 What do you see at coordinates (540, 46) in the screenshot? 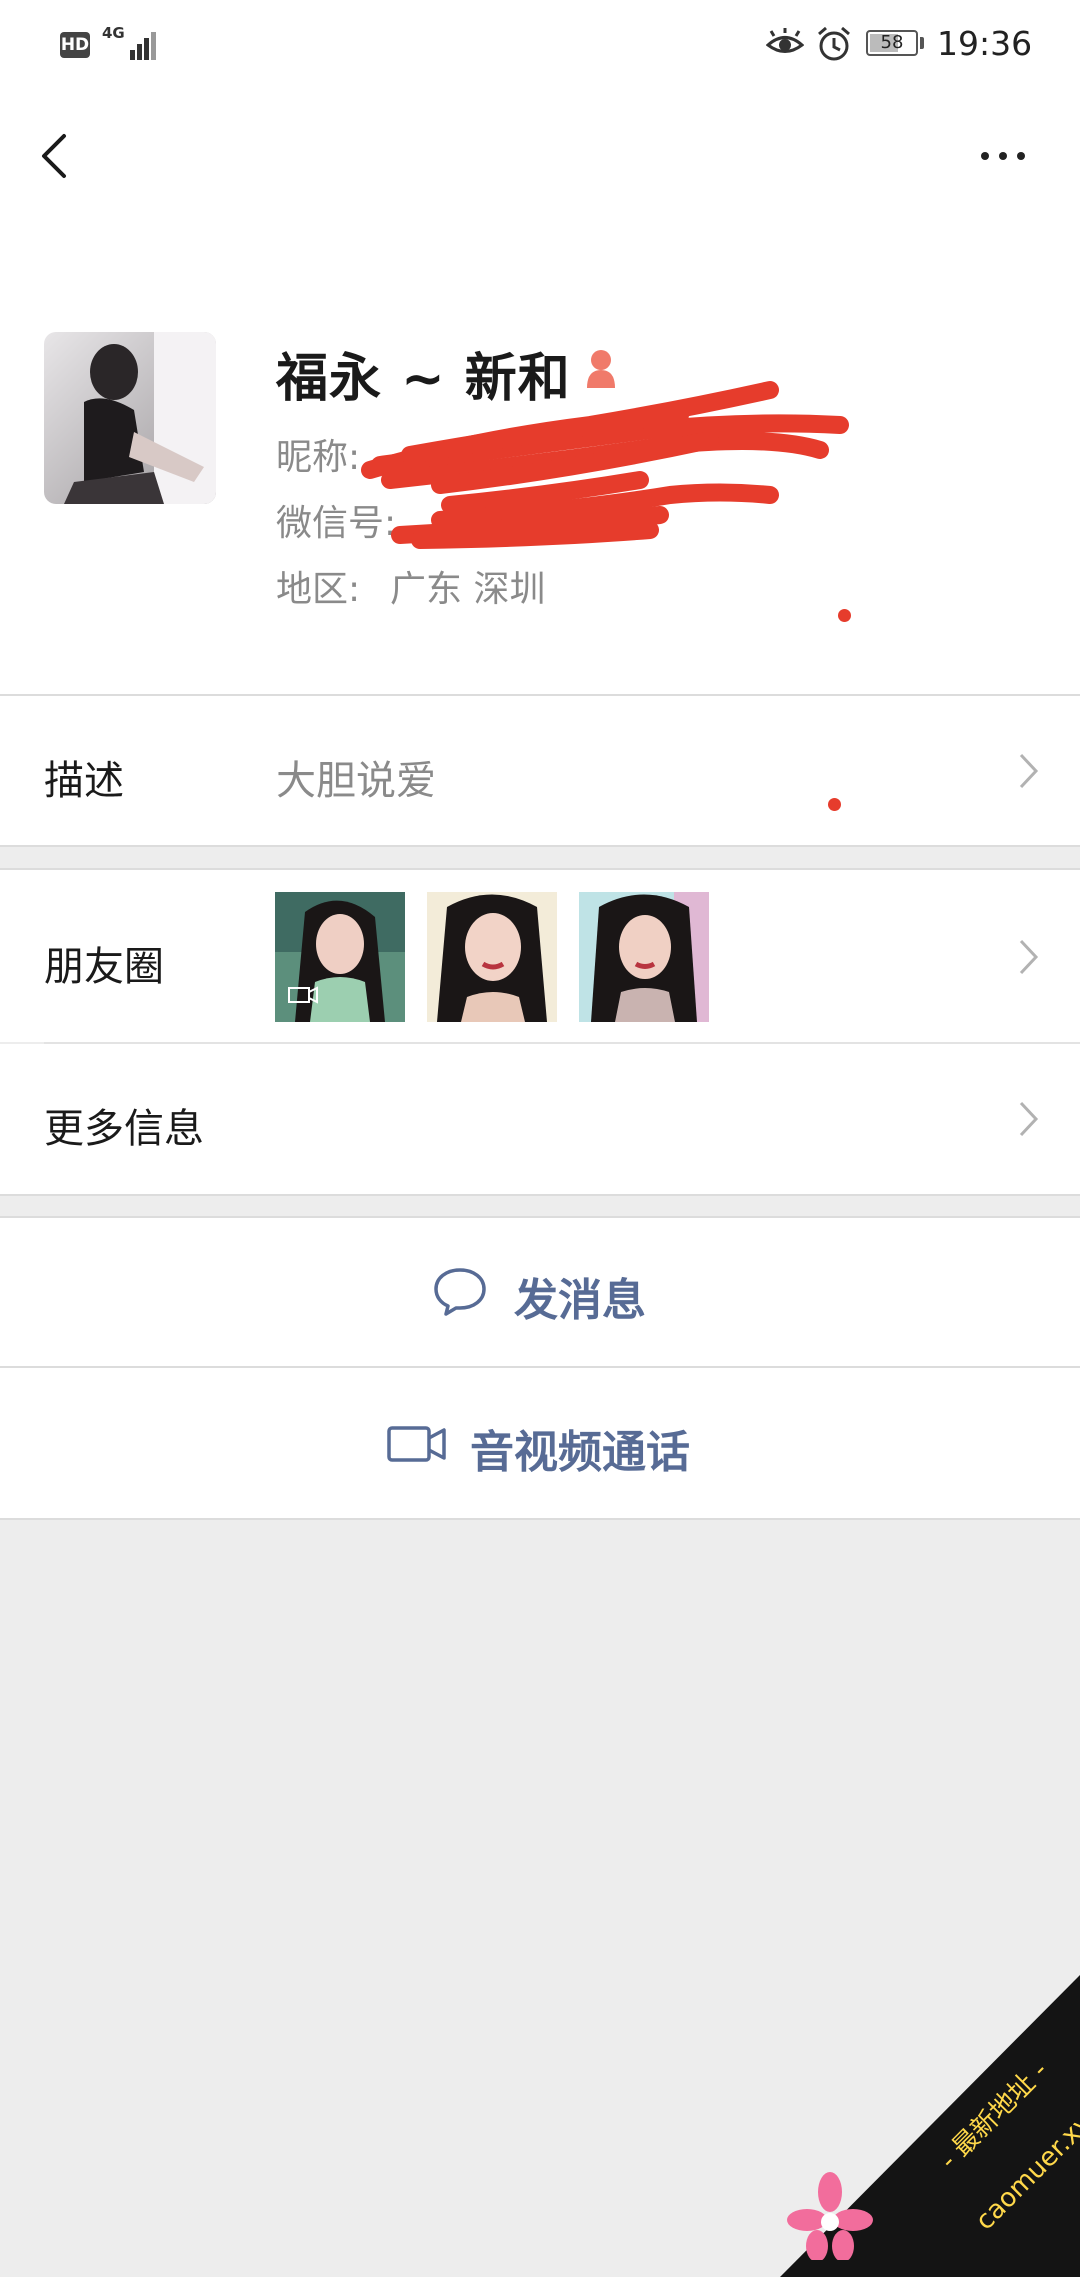
I see `status-bar` at bounding box center [540, 46].